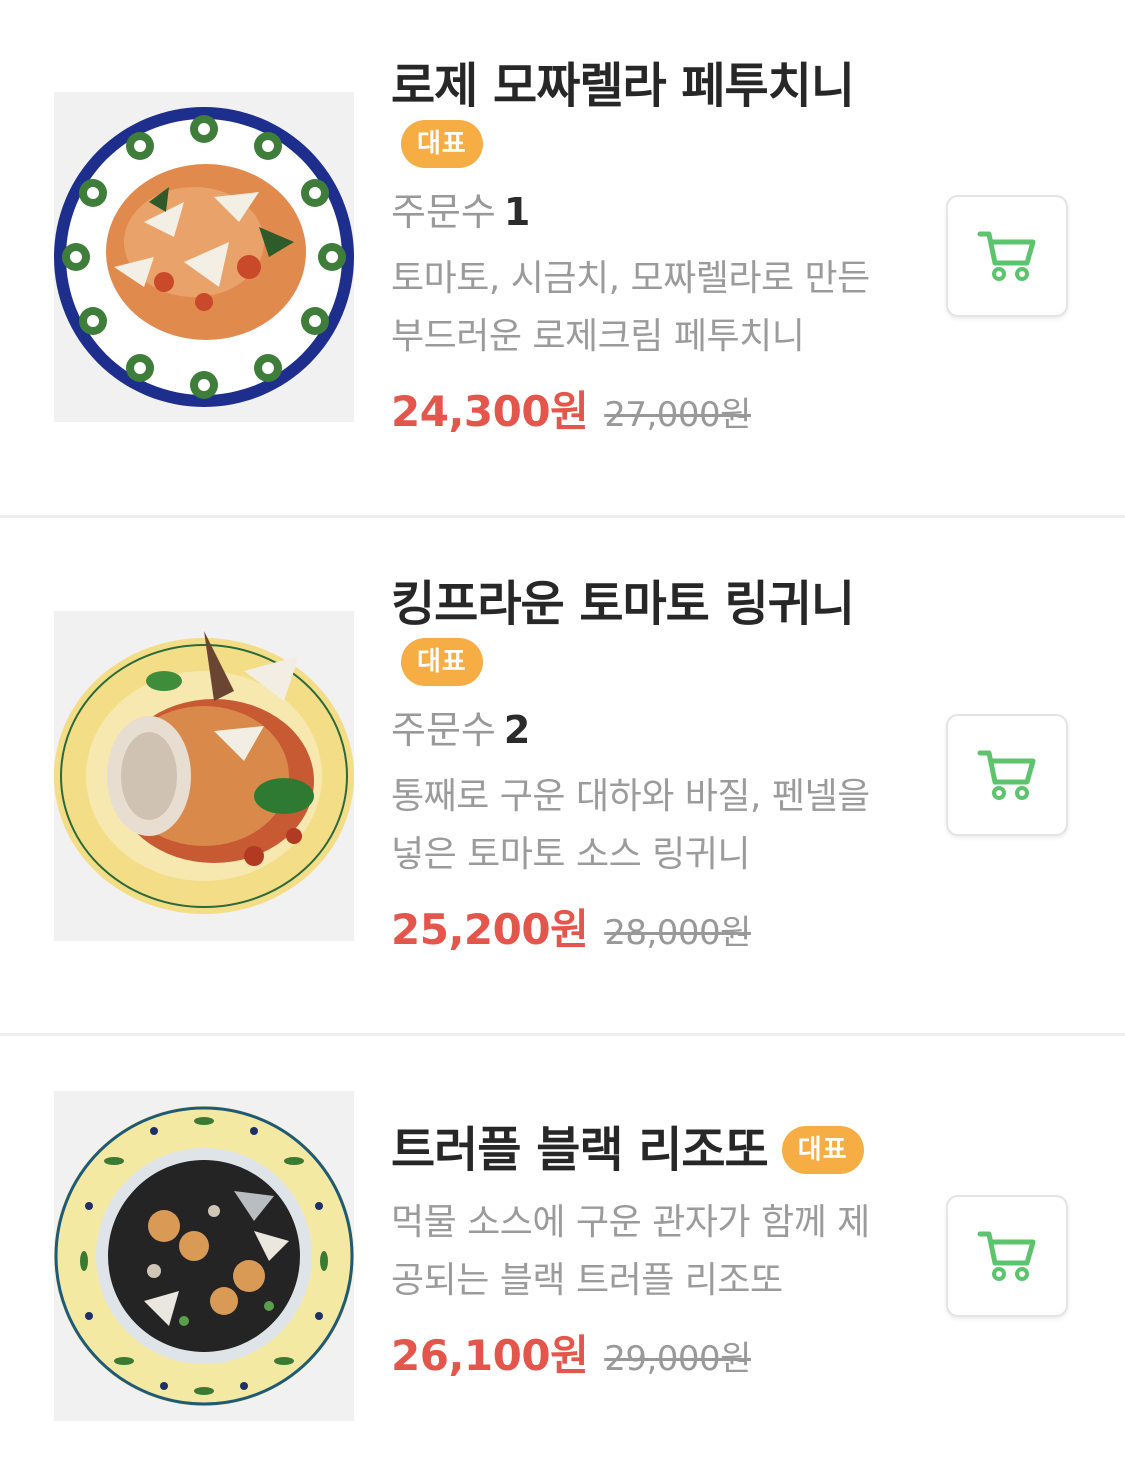 The image size is (1125, 1474). What do you see at coordinates (677, 1359) in the screenshot?
I see `original-price: 29,000원` at bounding box center [677, 1359].